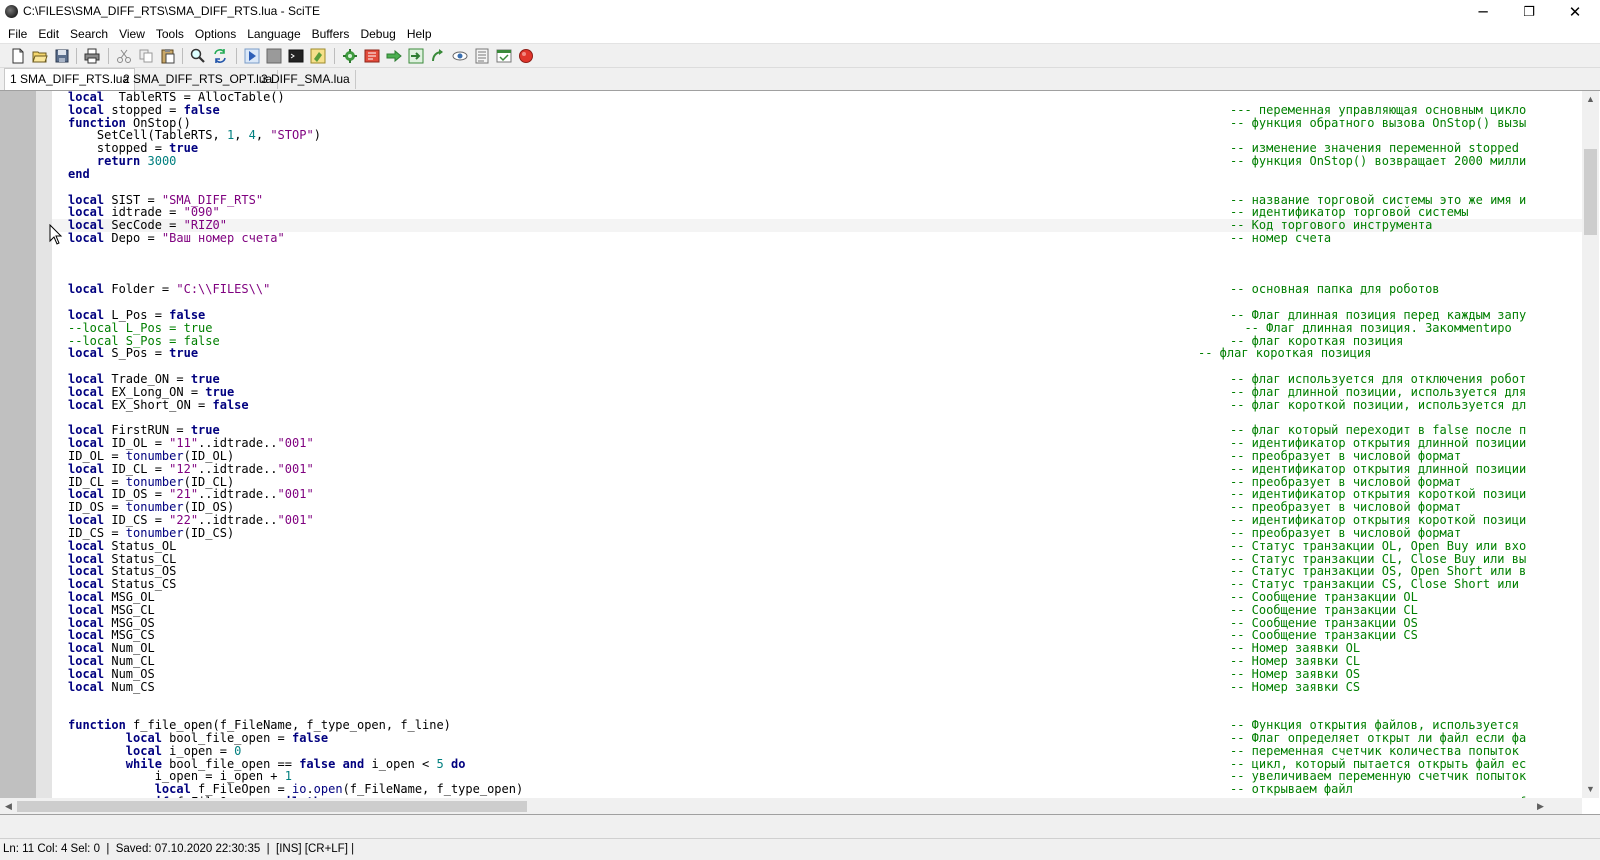 This screenshot has height=860, width=1600. Describe the element at coordinates (416, 56) in the screenshot. I see `next-icon` at that location.